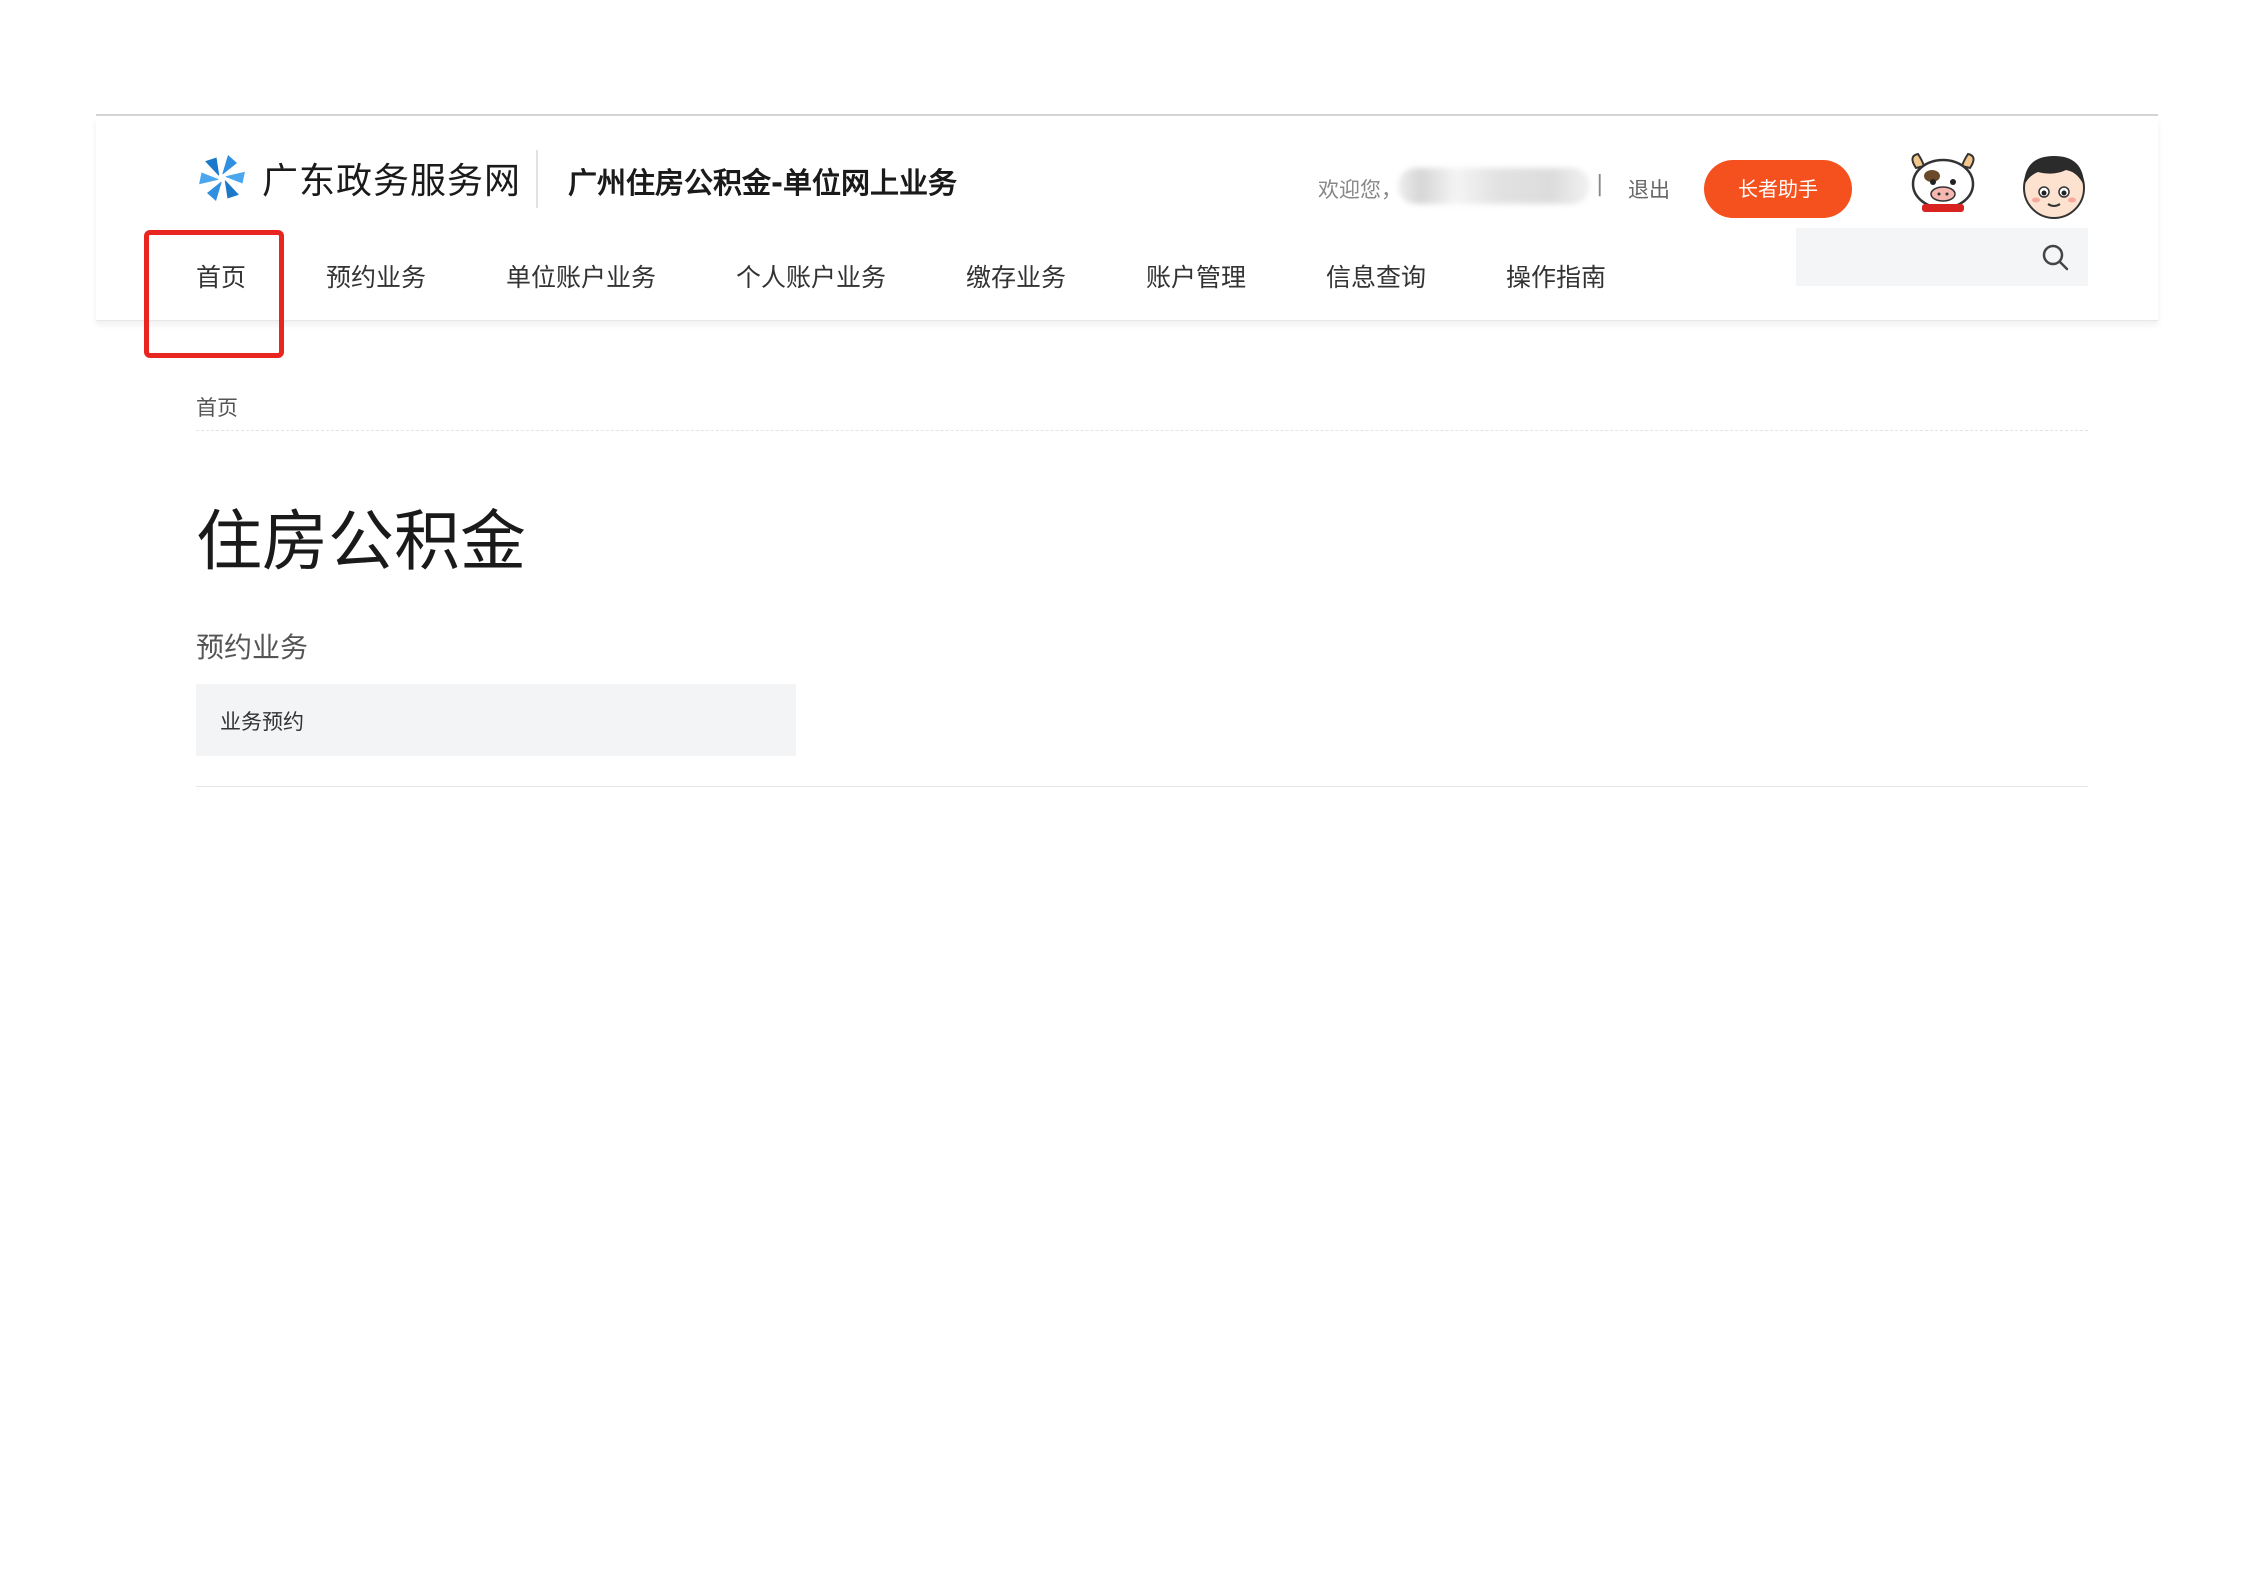 The height and width of the screenshot is (1587, 2245). I want to click on nav-item-personal-account: 个人账户业务, so click(811, 276).